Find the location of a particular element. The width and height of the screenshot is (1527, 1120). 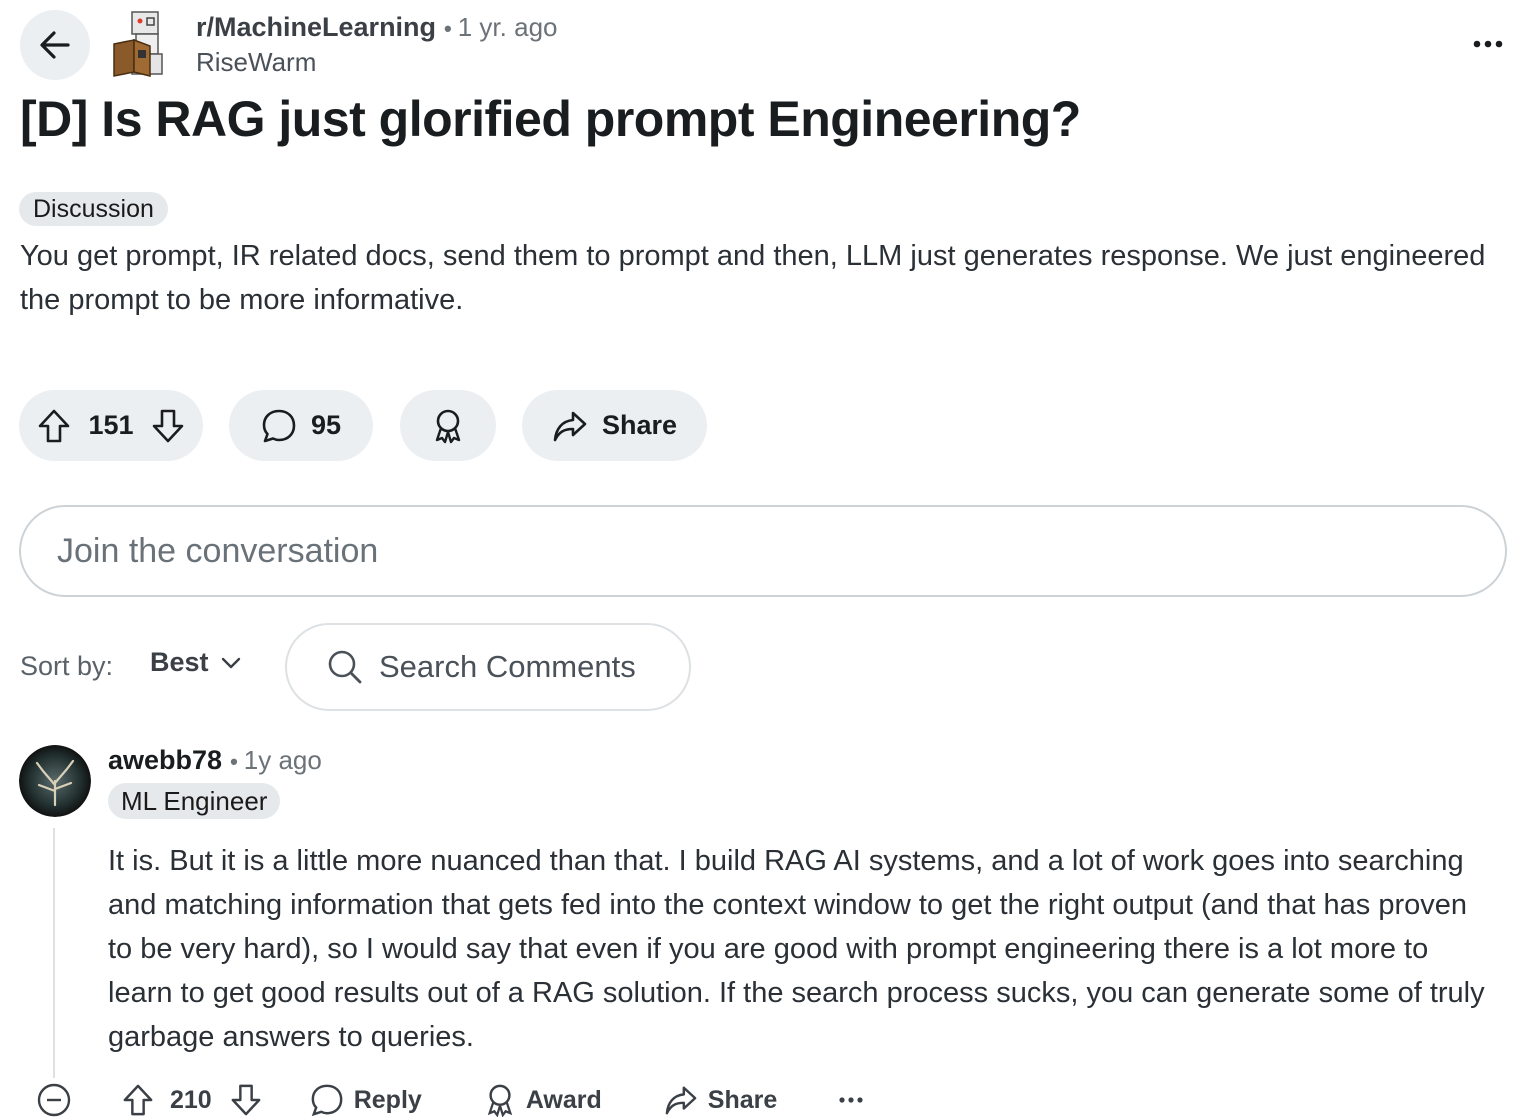

comment-author-line: awebb78 • 1y ago is located at coordinates (215, 760).